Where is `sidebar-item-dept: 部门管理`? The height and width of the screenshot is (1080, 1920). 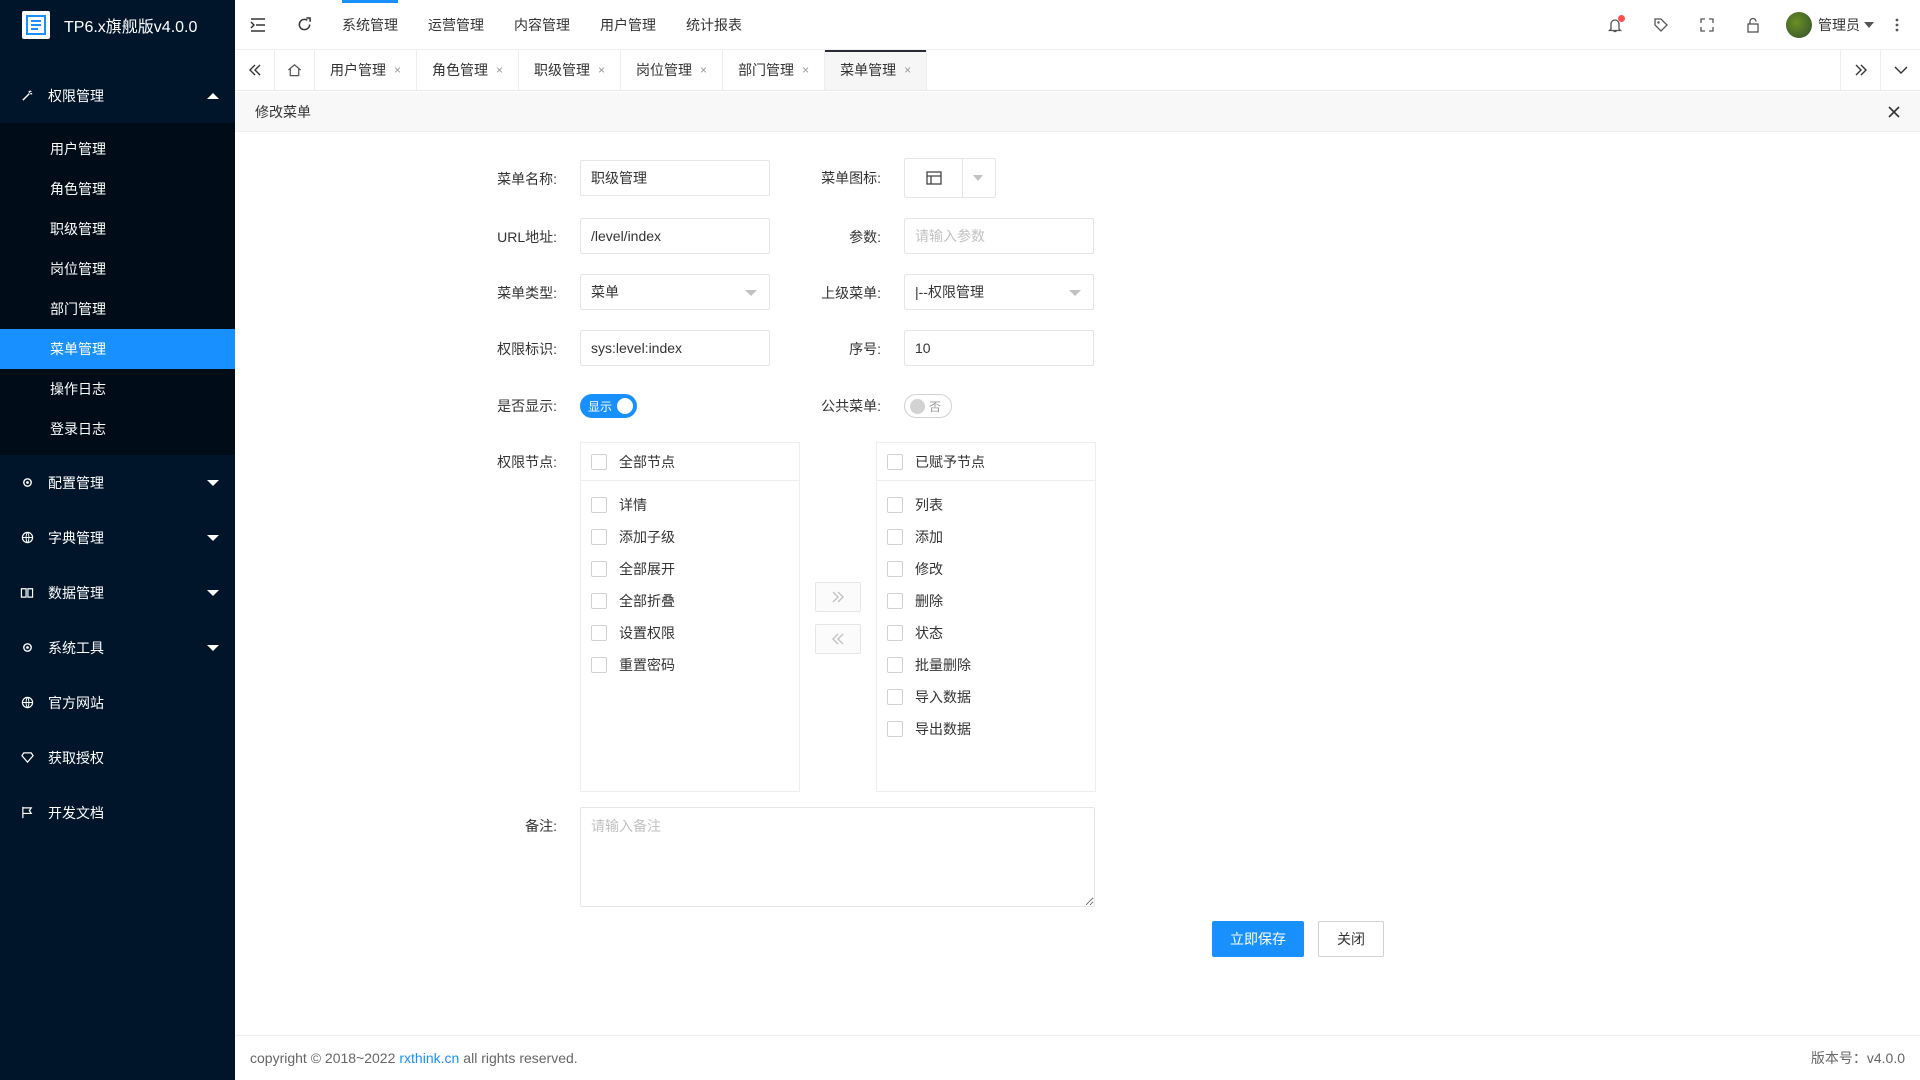
sidebar-item-dept: 部门管理 is located at coordinates (117, 309).